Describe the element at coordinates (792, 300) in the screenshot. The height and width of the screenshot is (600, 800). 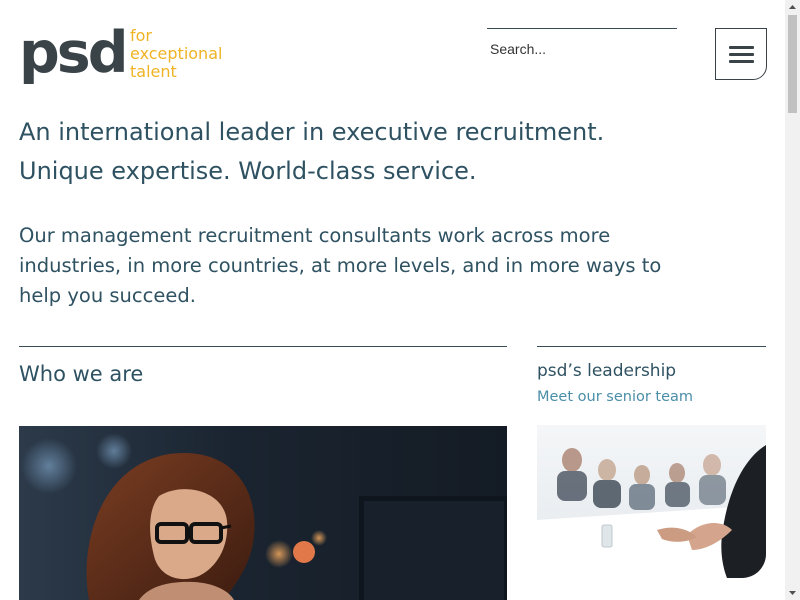
I see `vertical-scrollbar` at that location.